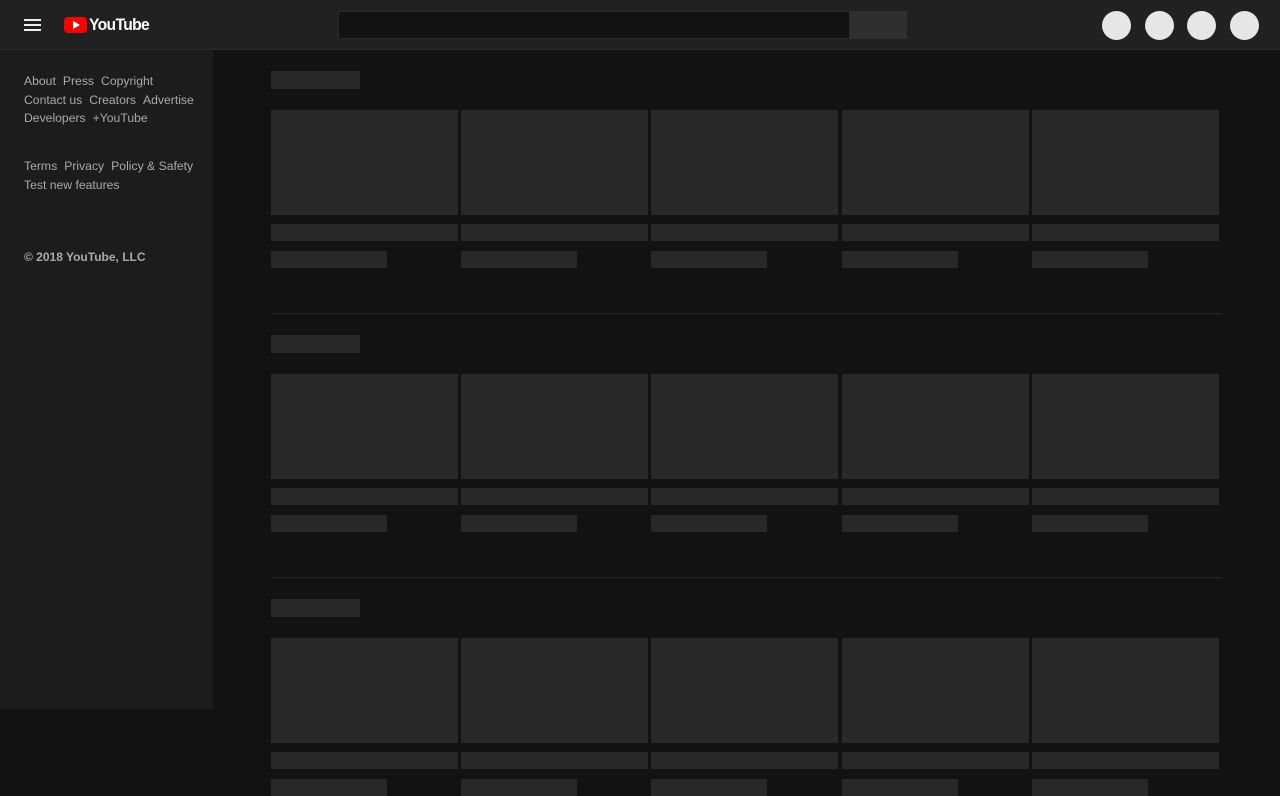 The width and height of the screenshot is (1280, 796). Describe the element at coordinates (32, 25) in the screenshot. I see `menu-icon` at that location.